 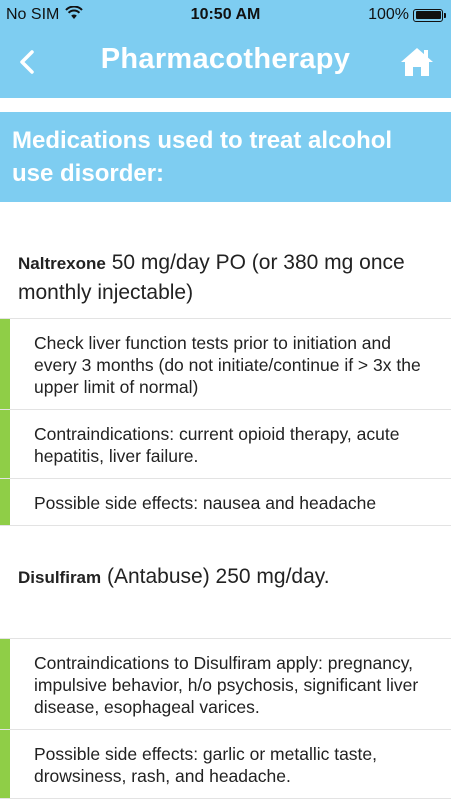 What do you see at coordinates (225, 59) in the screenshot?
I see `page-title: Pharmacotherapy` at bounding box center [225, 59].